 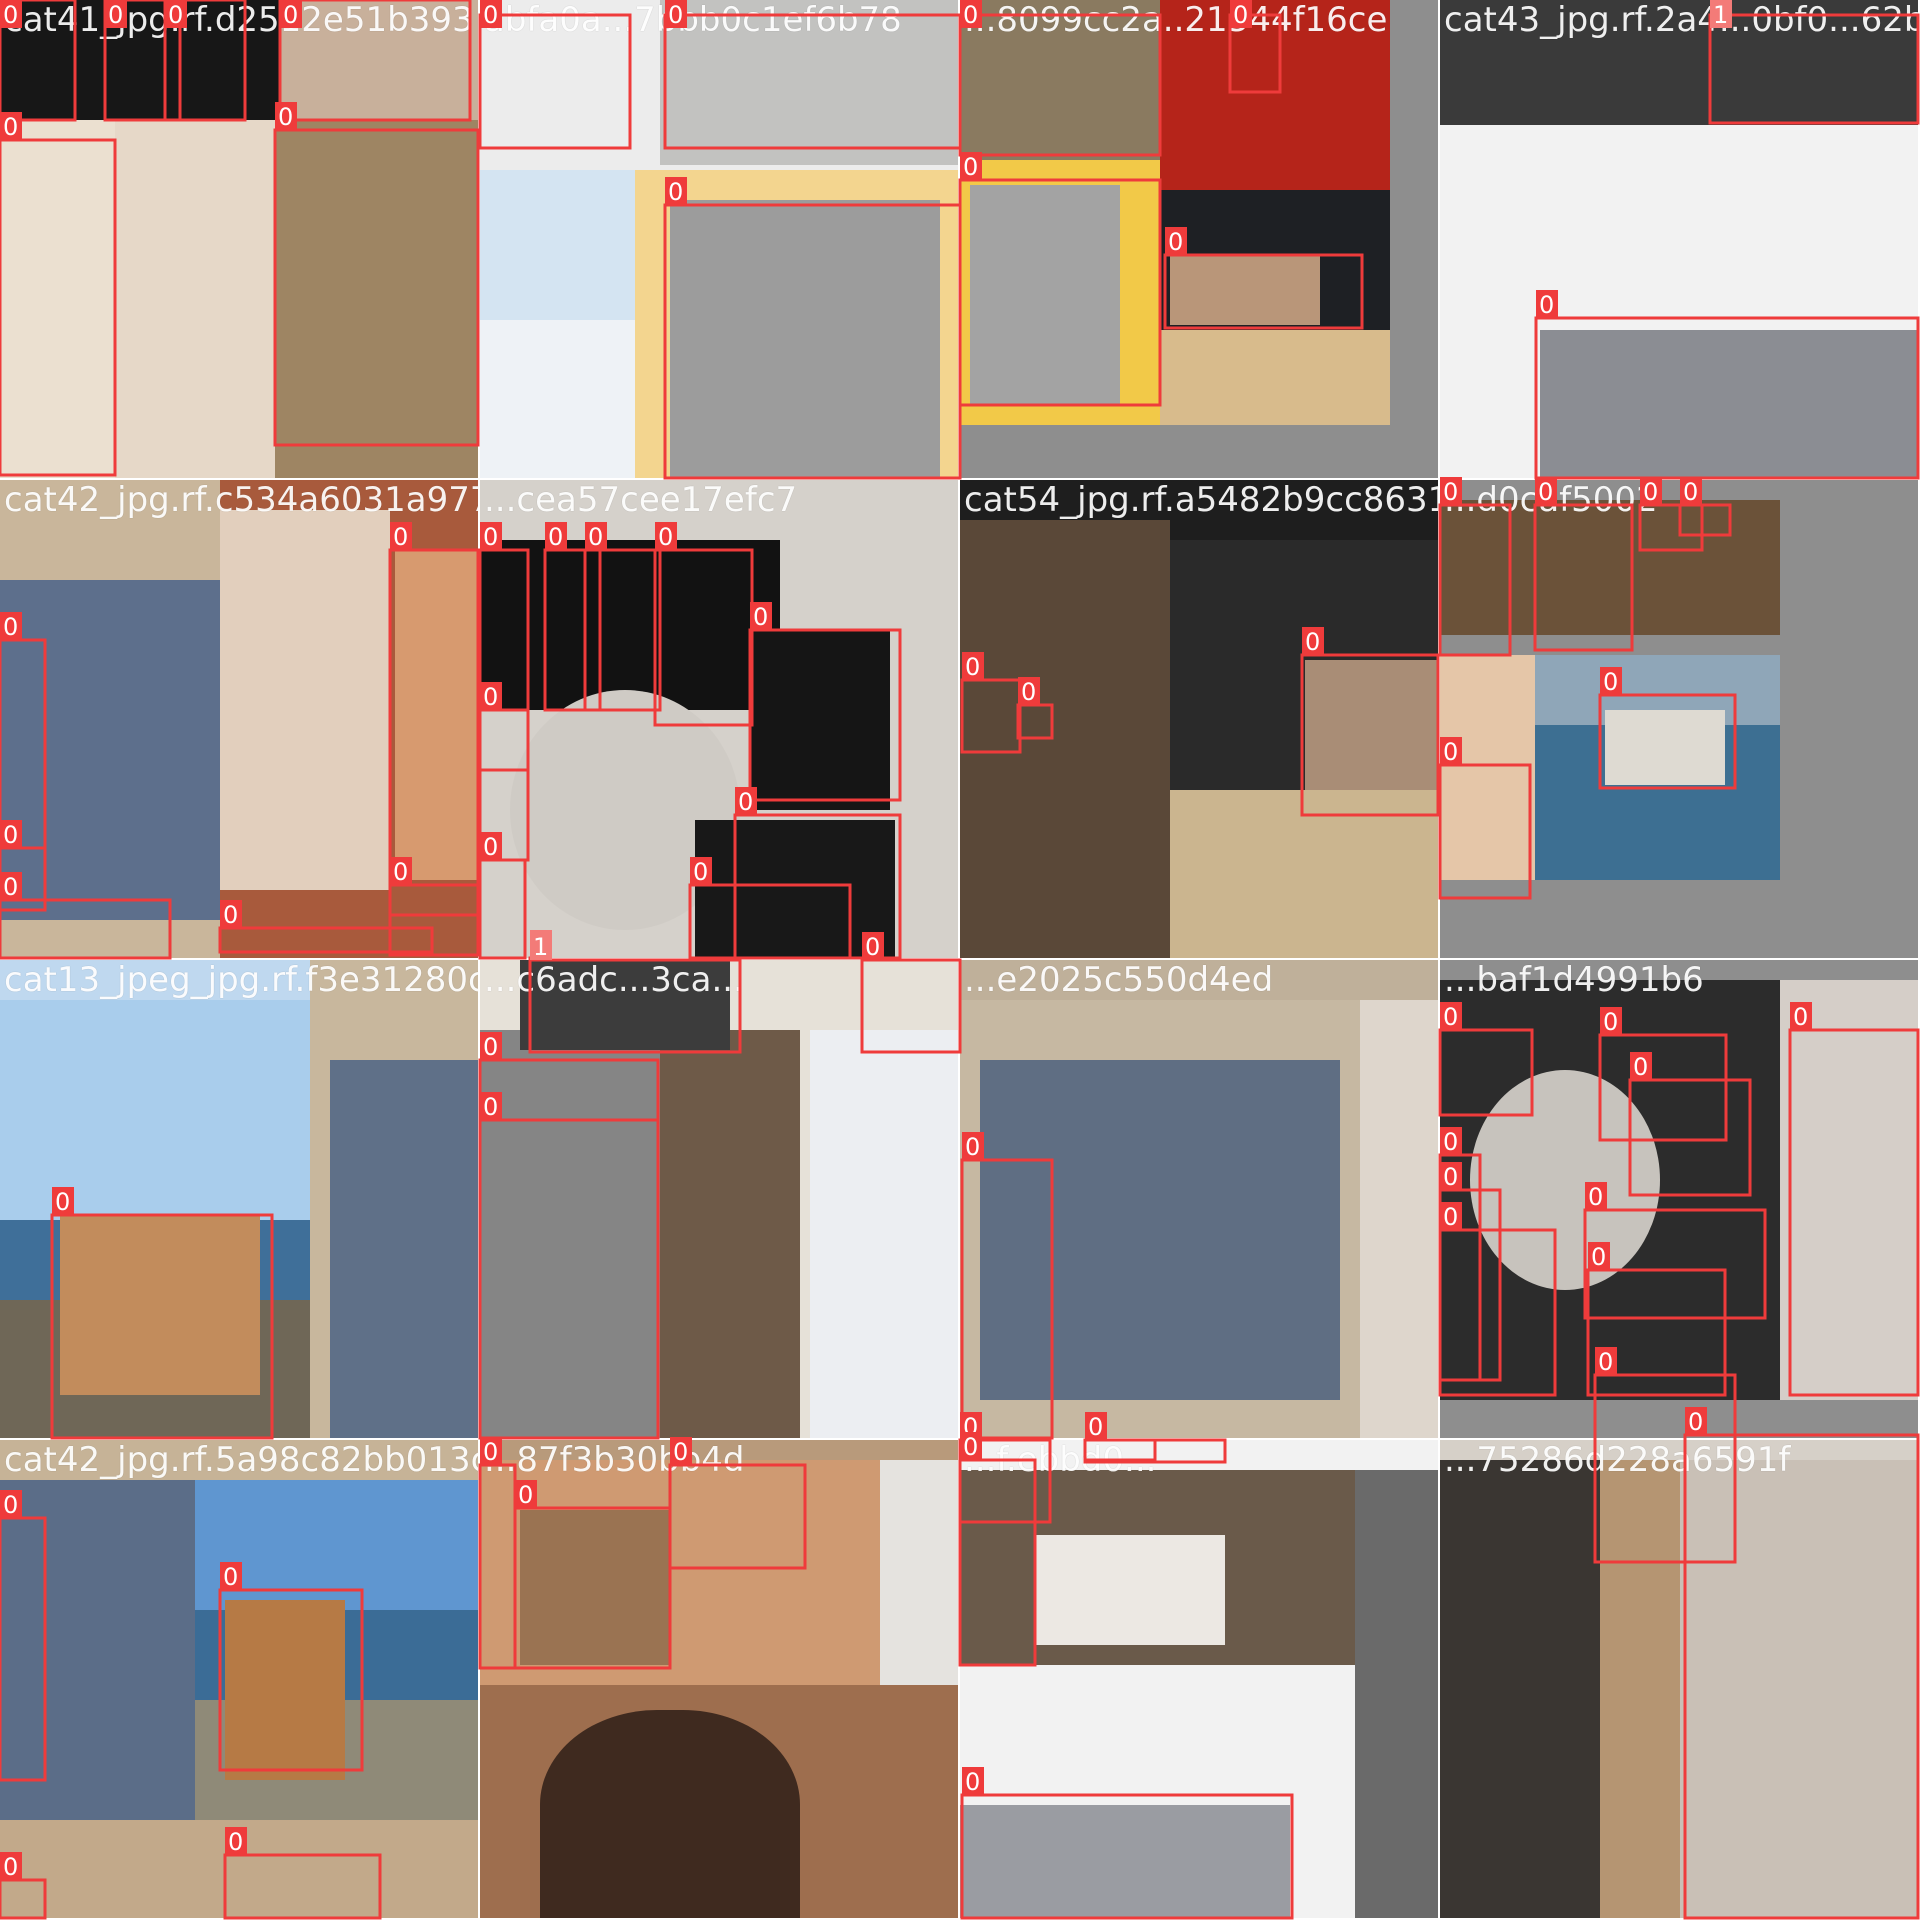 I want to click on mosaic-tile-2: abfa0a...7bbb0c1ef6b78, so click(x=720, y=240).